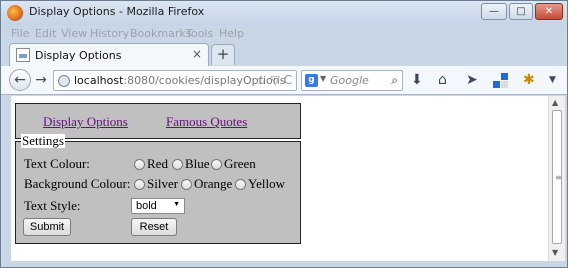 This screenshot has width=568, height=268. What do you see at coordinates (284, 53) in the screenshot?
I see `tab-strip: Display Options × +` at bounding box center [284, 53].